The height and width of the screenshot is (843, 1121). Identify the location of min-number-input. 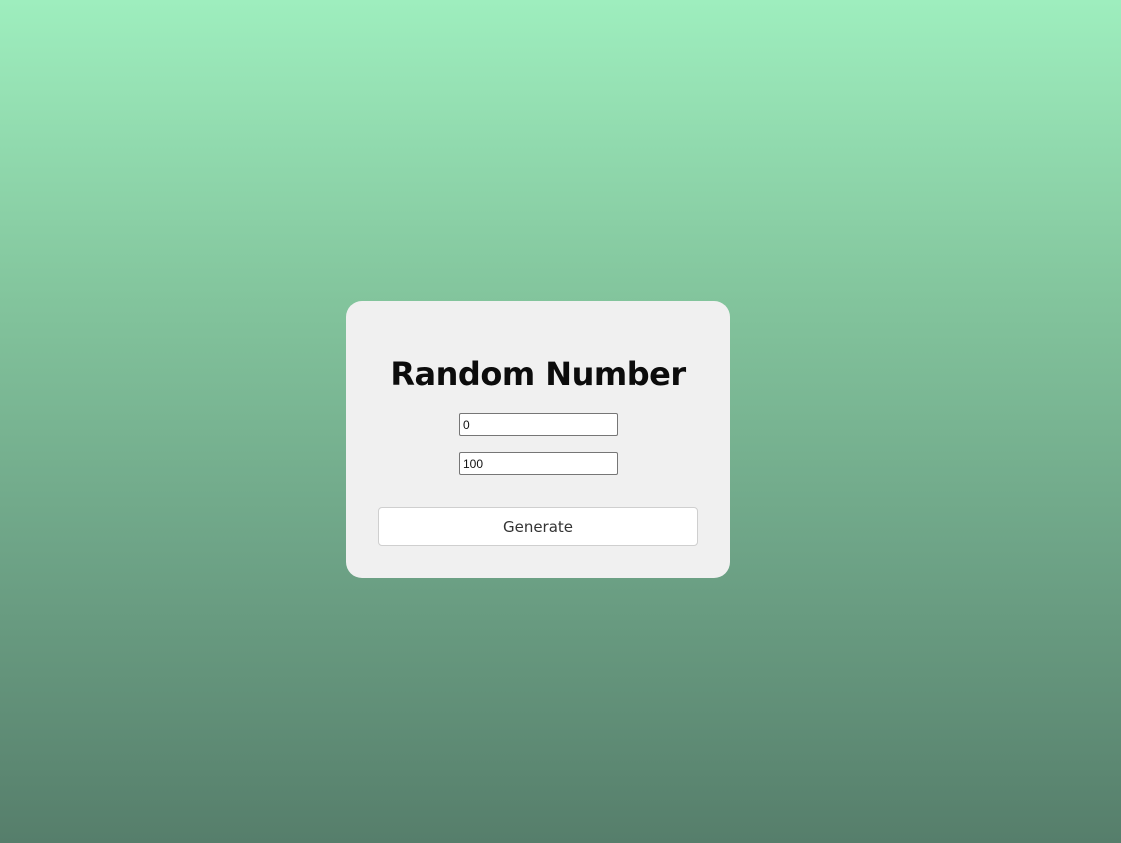
(538, 424).